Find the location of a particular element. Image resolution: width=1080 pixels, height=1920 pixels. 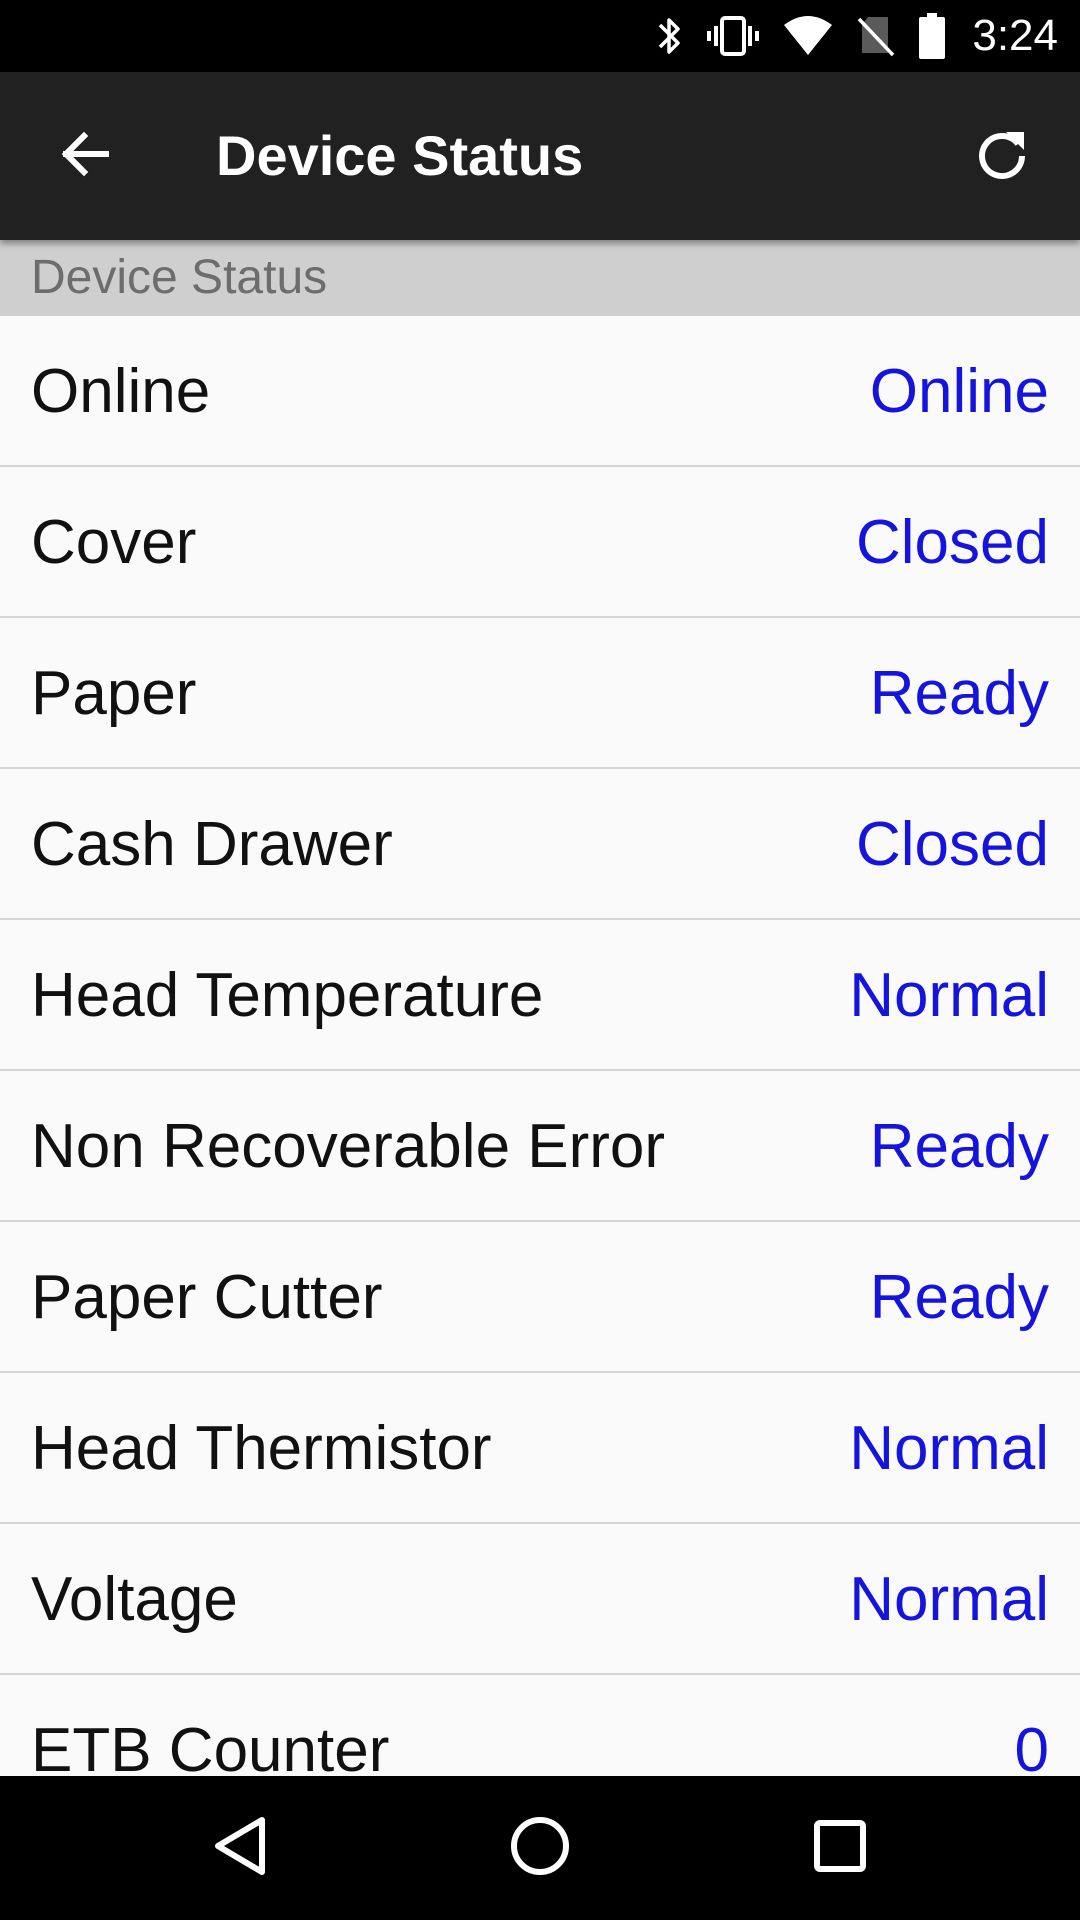

section-header: Device Status is located at coordinates (540, 278).